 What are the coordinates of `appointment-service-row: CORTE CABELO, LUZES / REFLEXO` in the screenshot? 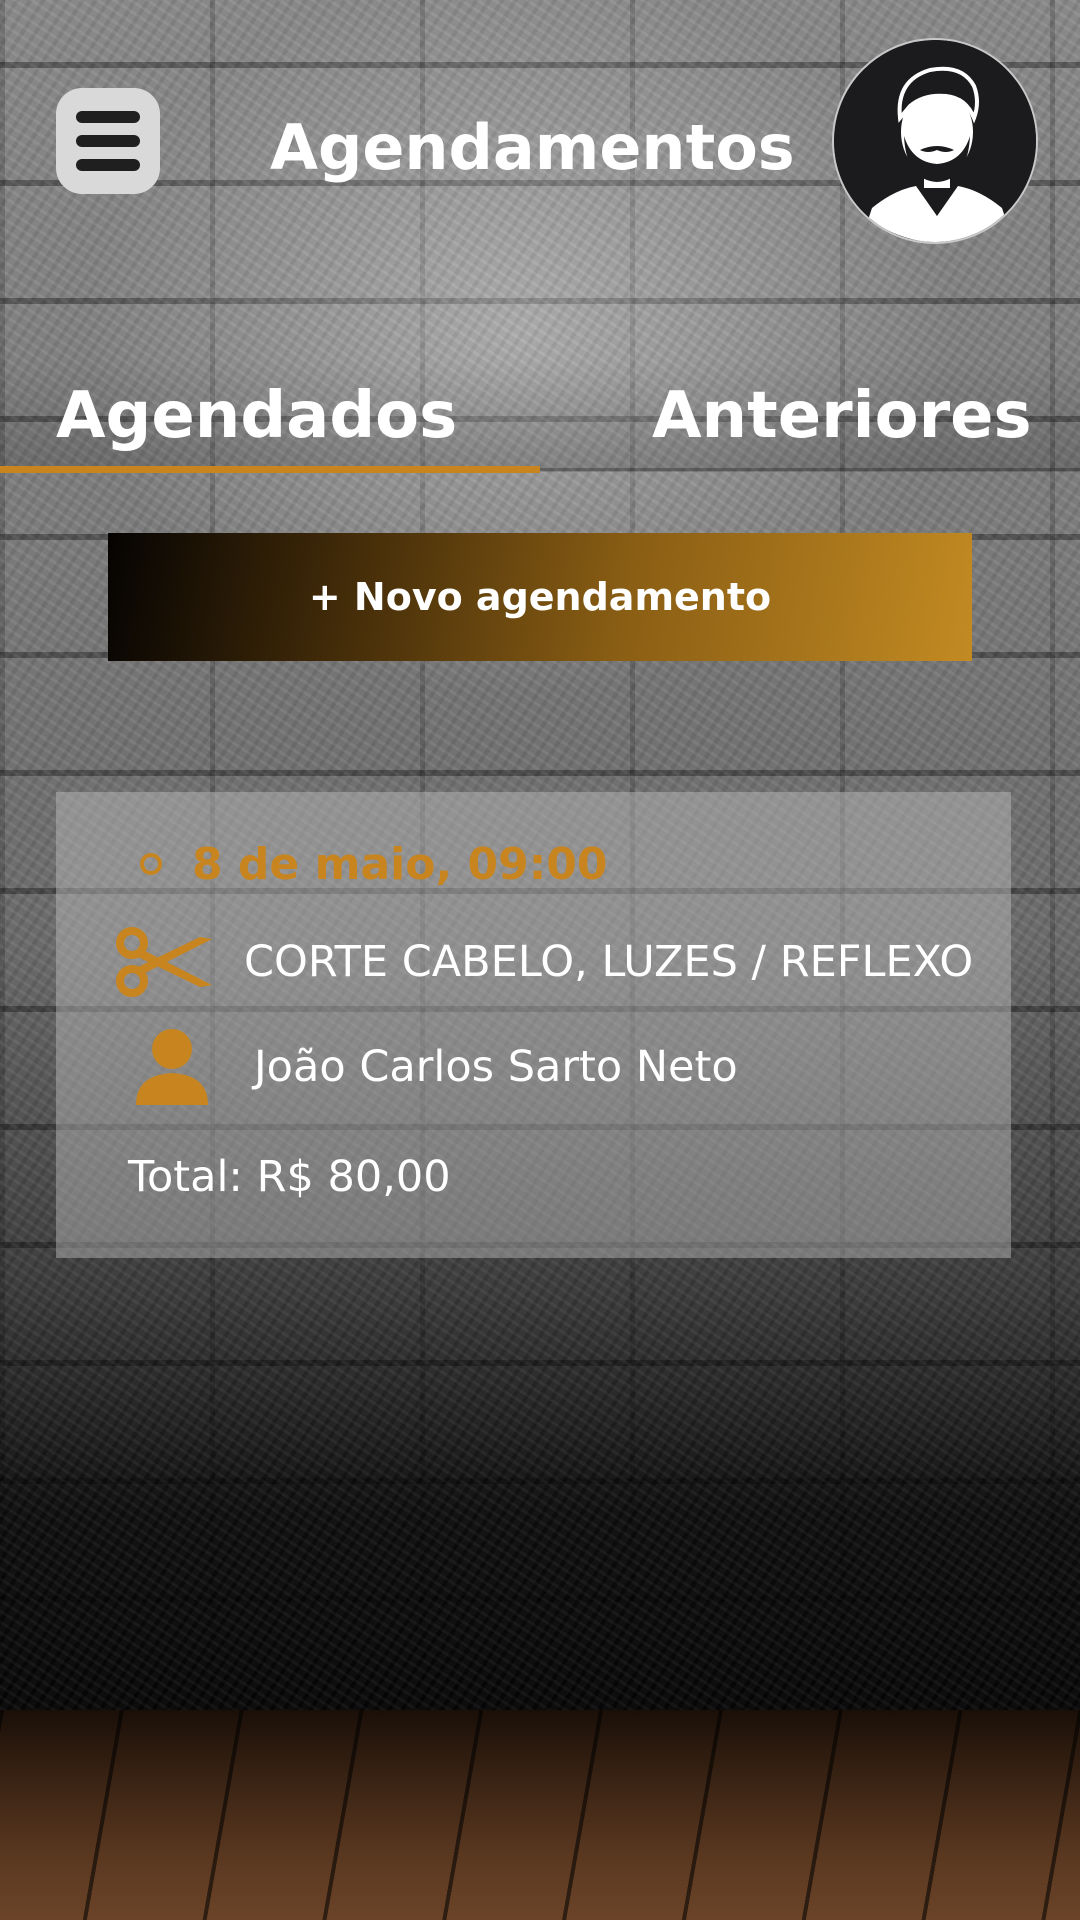 It's located at (543, 962).